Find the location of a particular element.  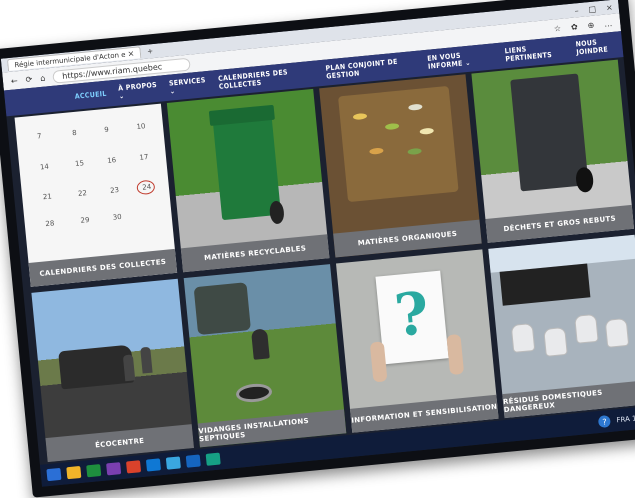

card-ecocentre: ÉCOCENTRE is located at coordinates (113, 370).